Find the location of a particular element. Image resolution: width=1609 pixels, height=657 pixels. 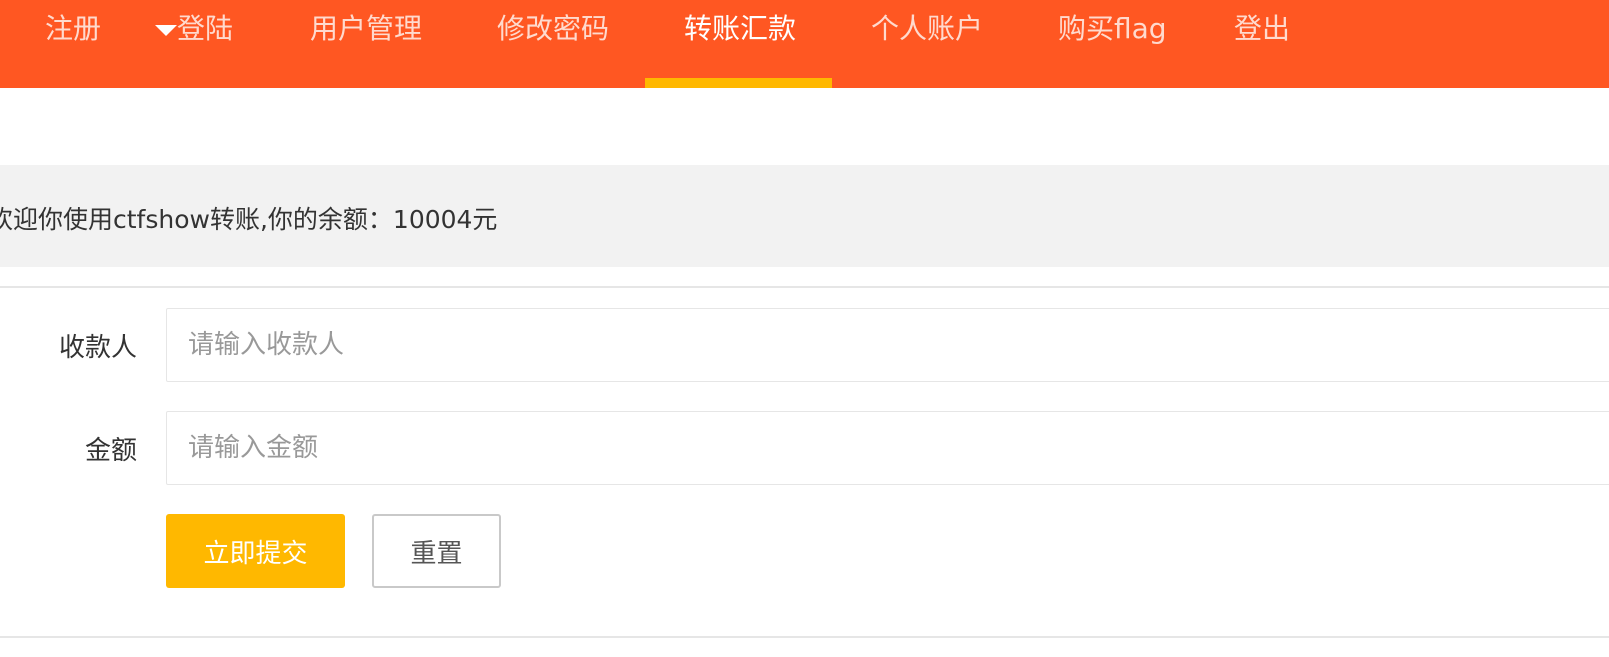

nav-item-personal-account: 个人账户 is located at coordinates (927, 44).